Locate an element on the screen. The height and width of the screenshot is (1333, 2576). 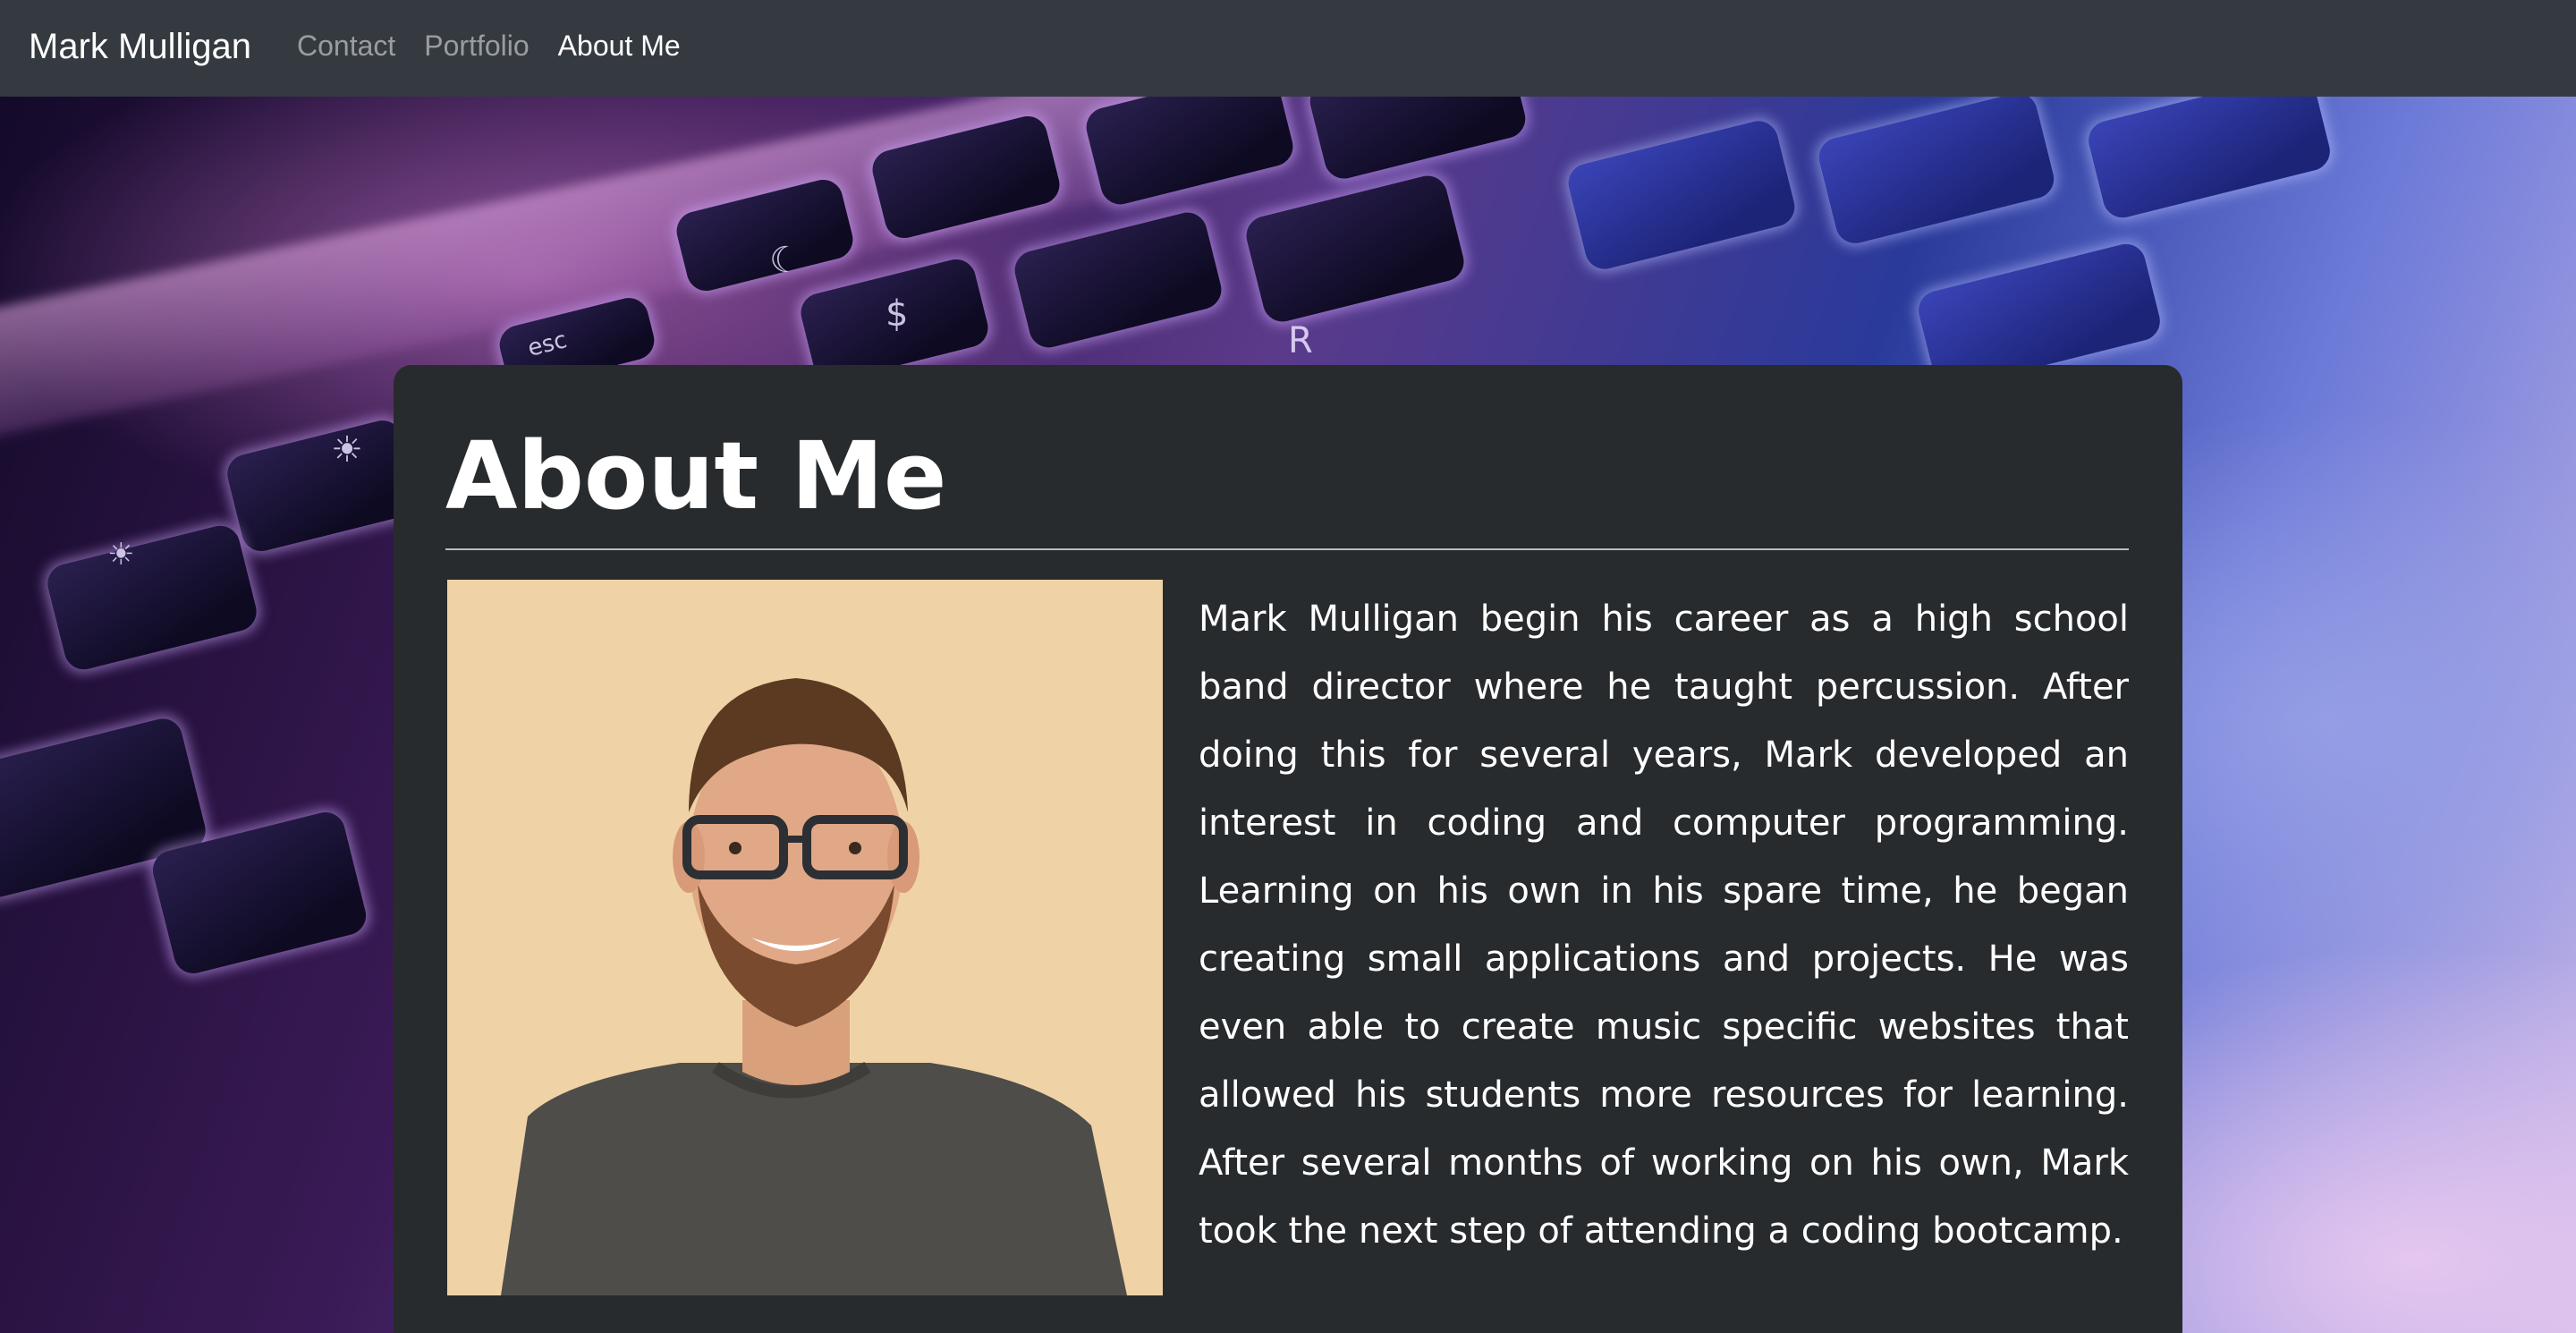
key-r-label: R is located at coordinates (1300, 340).